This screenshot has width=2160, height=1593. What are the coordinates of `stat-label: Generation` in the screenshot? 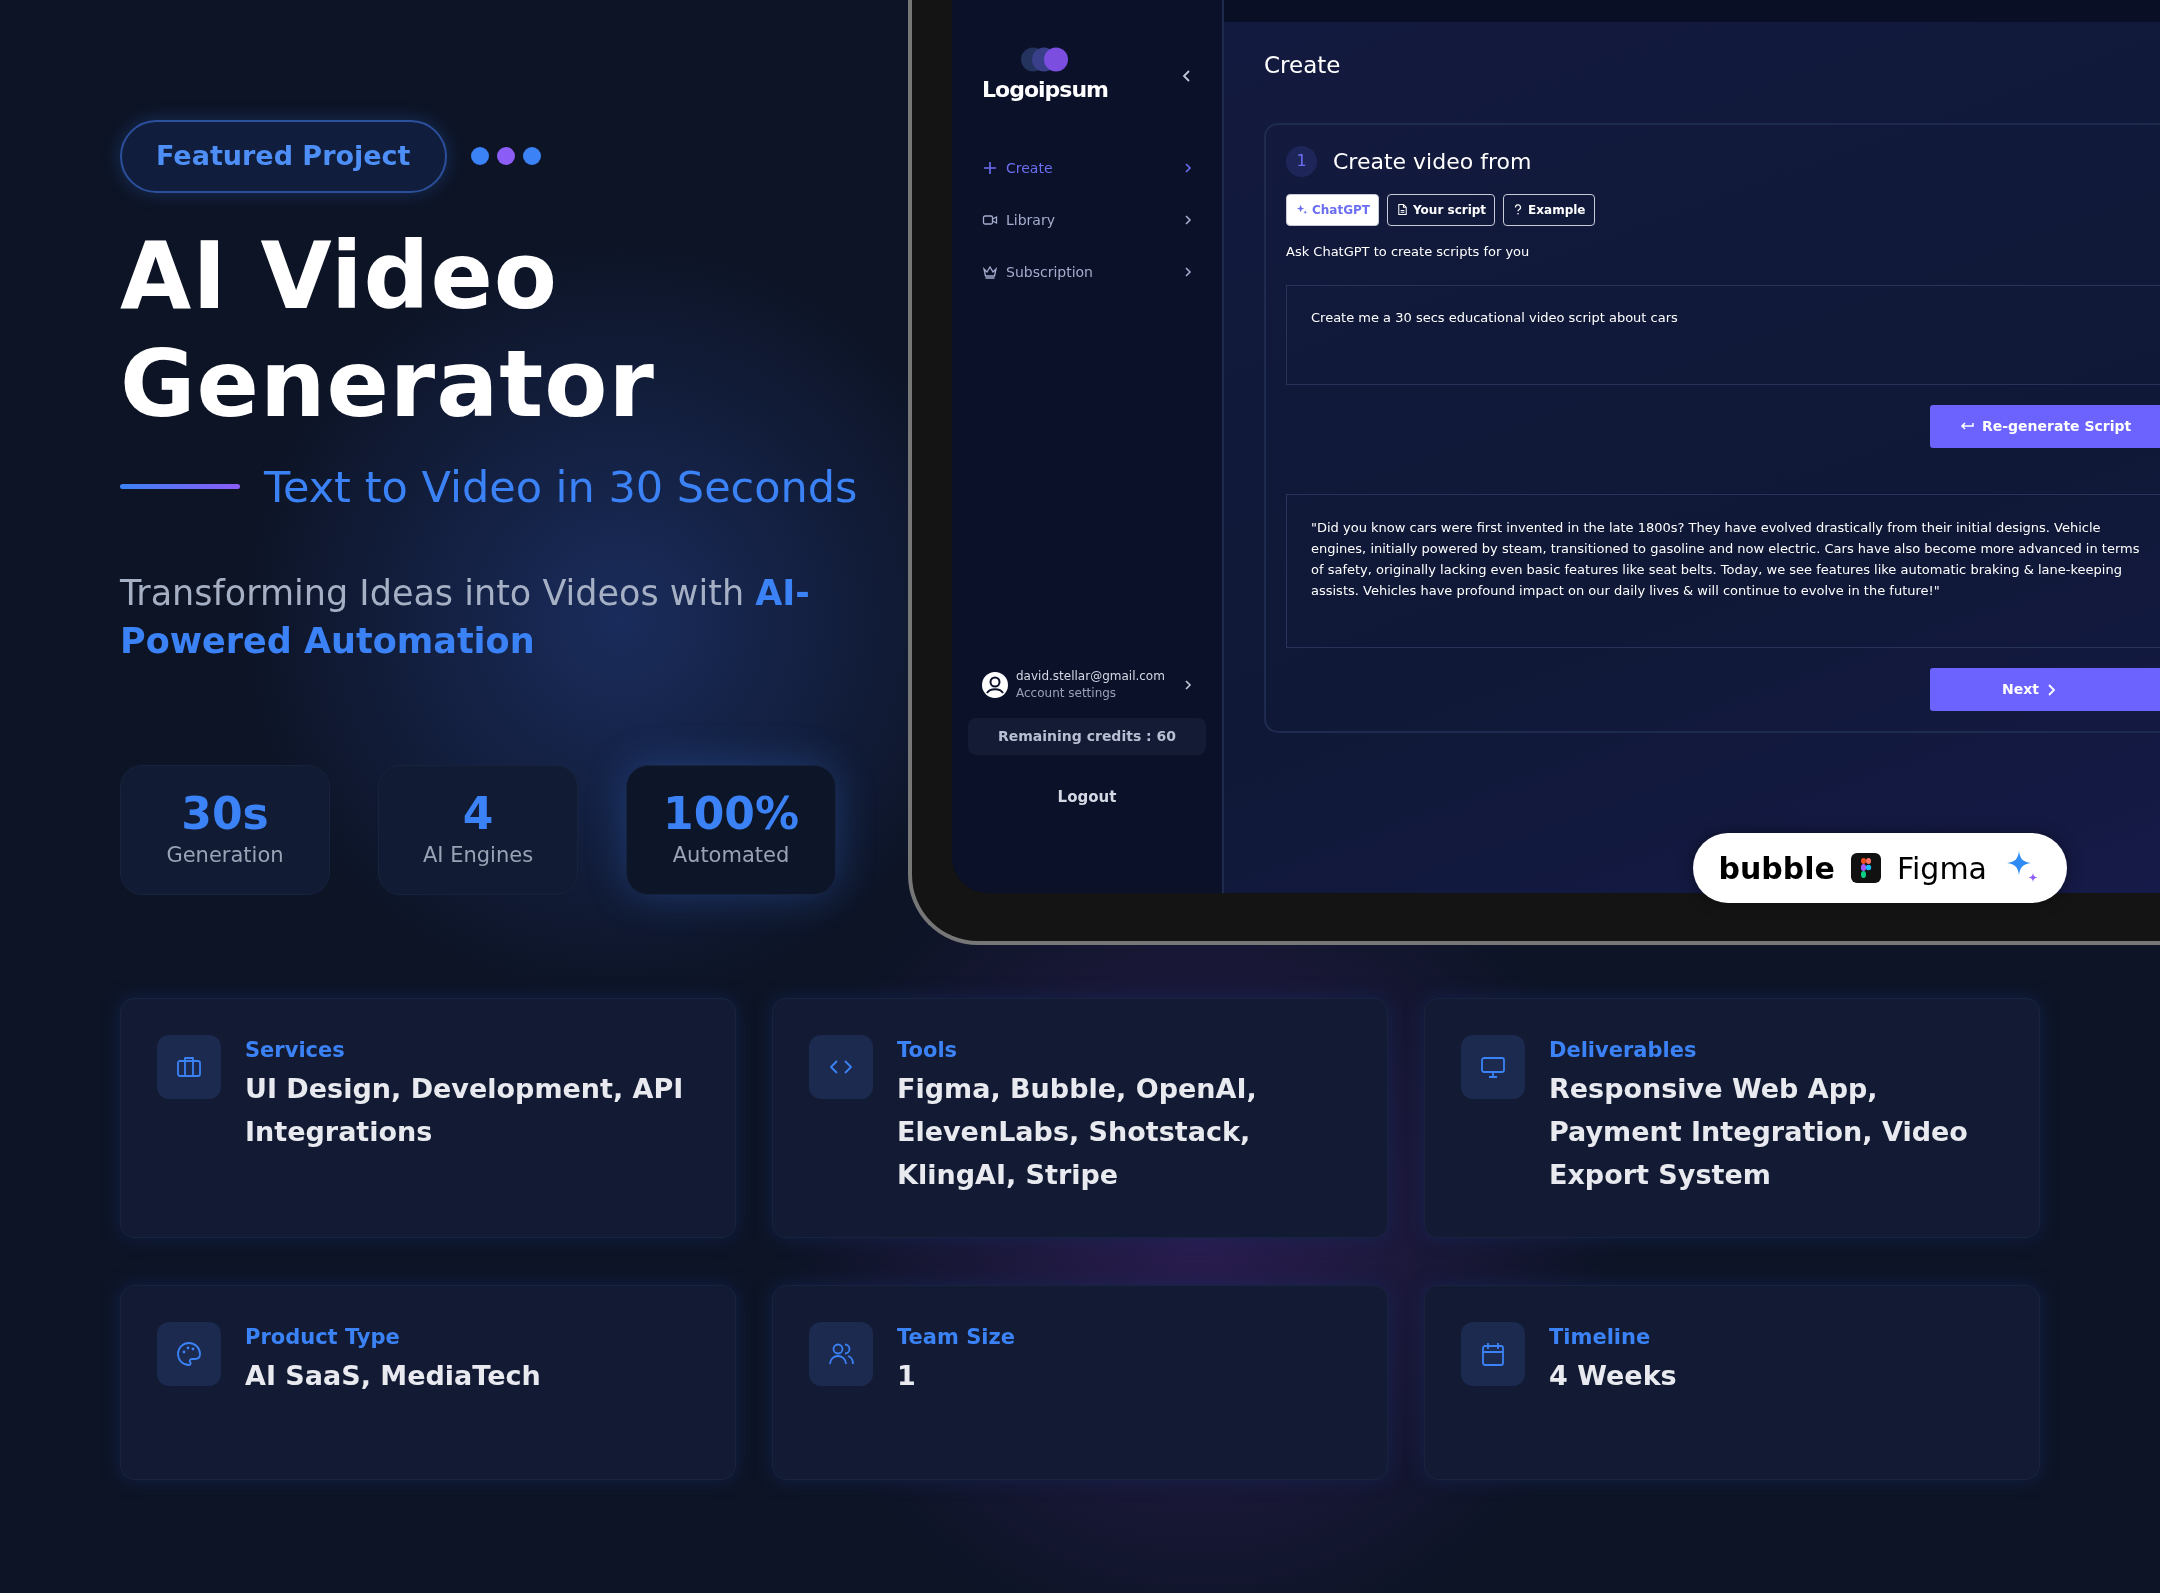 It's located at (225, 855).